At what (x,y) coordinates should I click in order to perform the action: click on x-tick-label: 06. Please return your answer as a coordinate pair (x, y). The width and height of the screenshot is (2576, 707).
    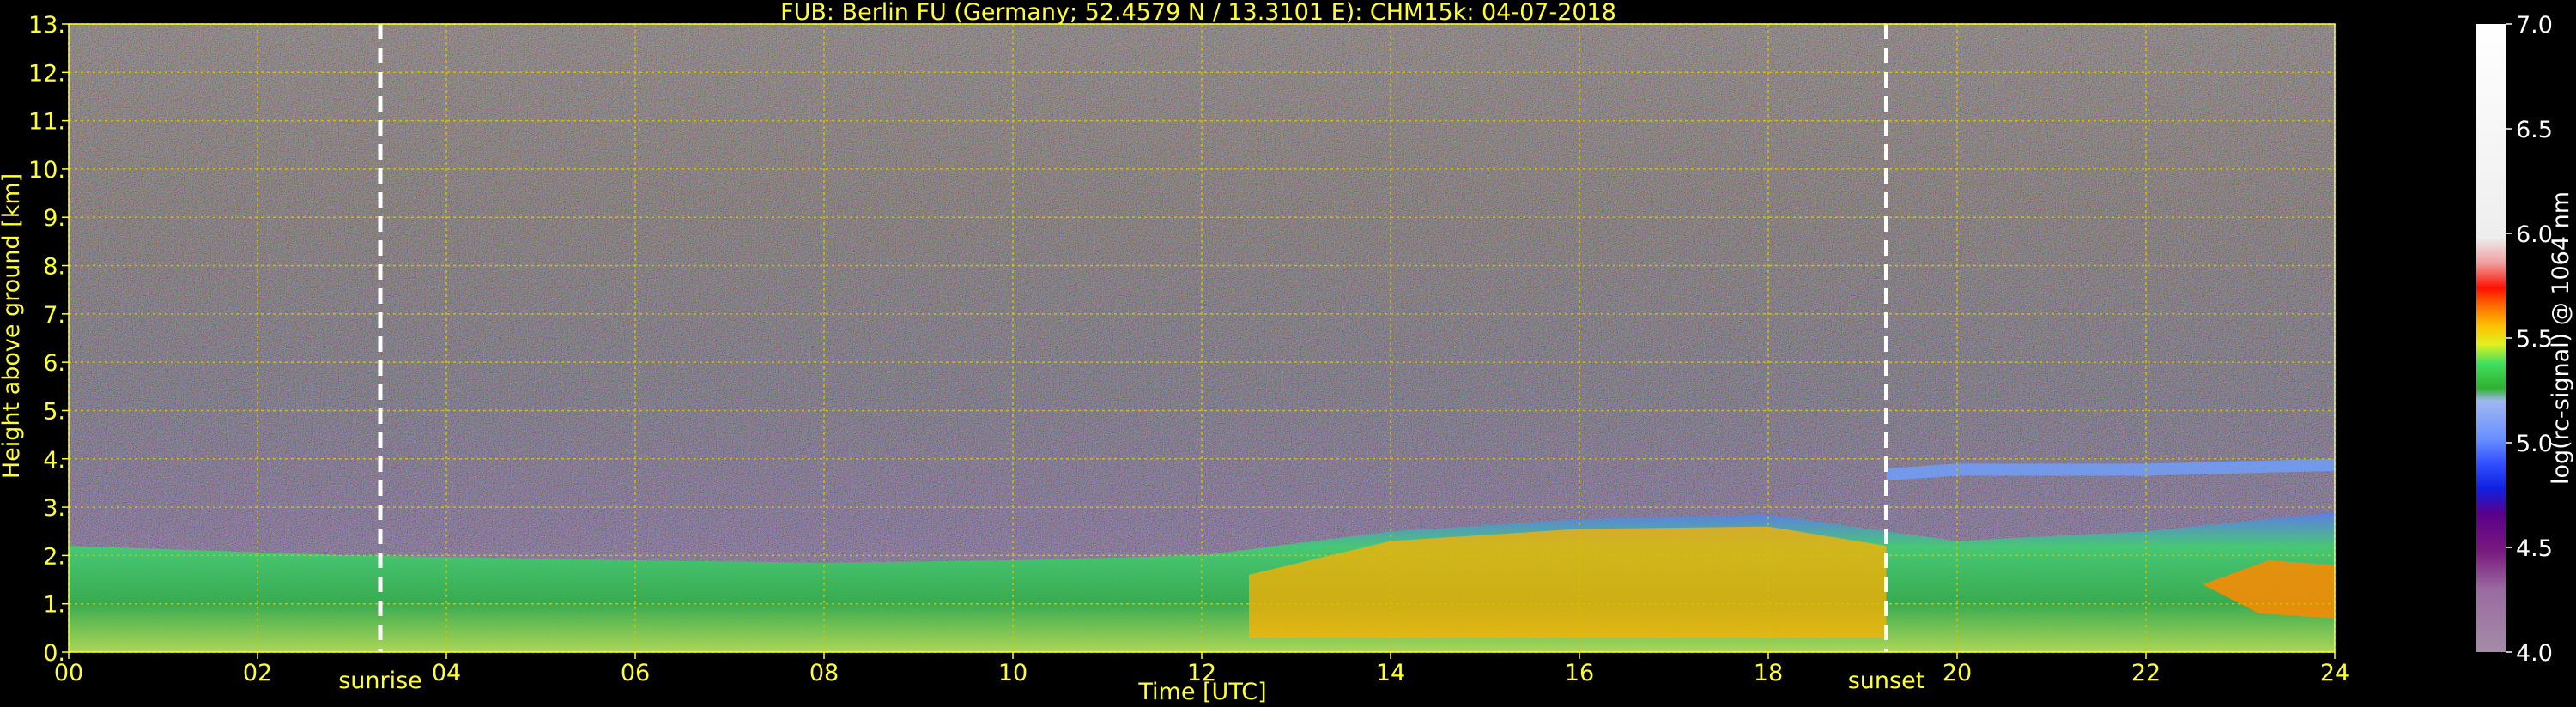
    Looking at the image, I should click on (635, 673).